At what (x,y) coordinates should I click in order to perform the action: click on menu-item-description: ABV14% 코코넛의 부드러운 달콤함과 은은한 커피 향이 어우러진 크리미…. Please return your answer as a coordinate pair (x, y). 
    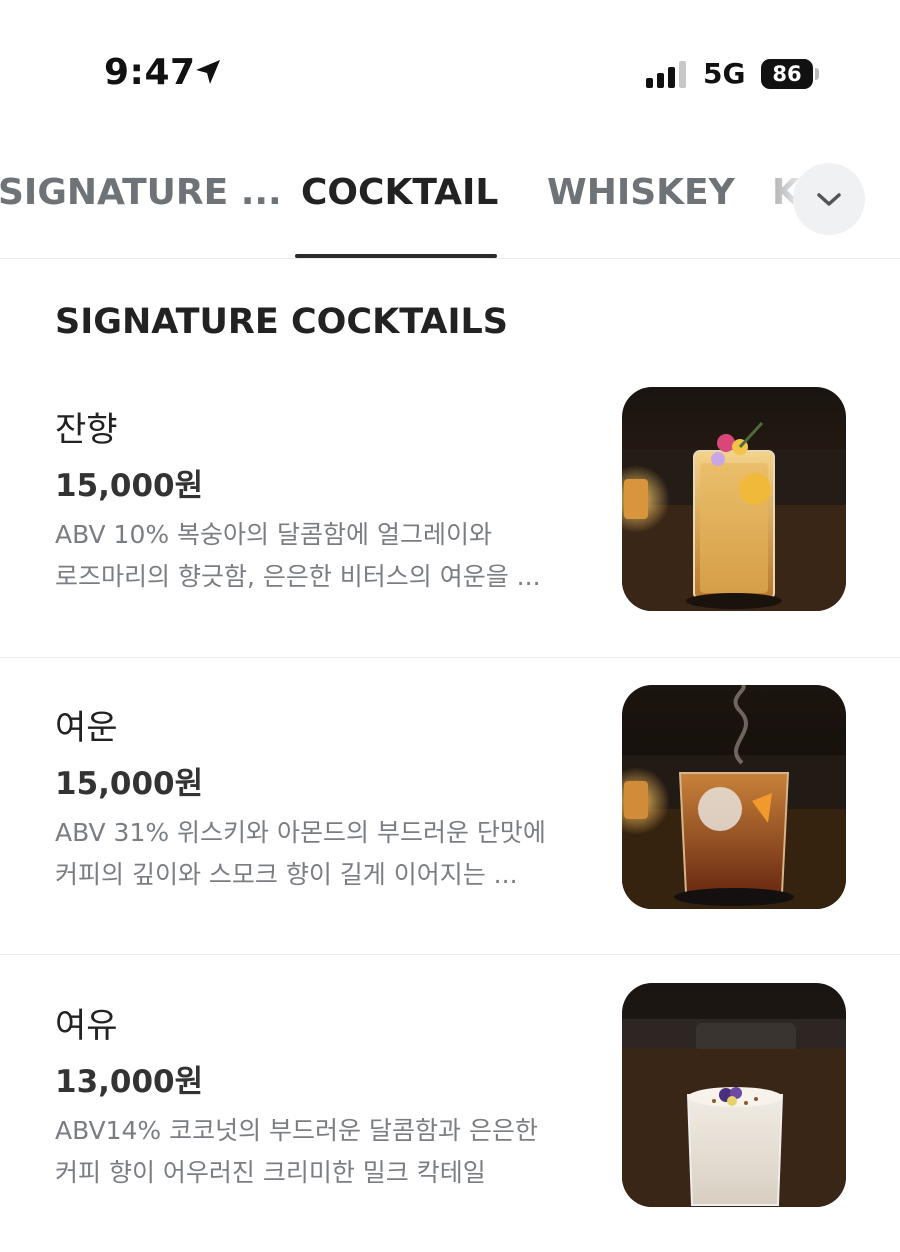
    Looking at the image, I should click on (296, 1151).